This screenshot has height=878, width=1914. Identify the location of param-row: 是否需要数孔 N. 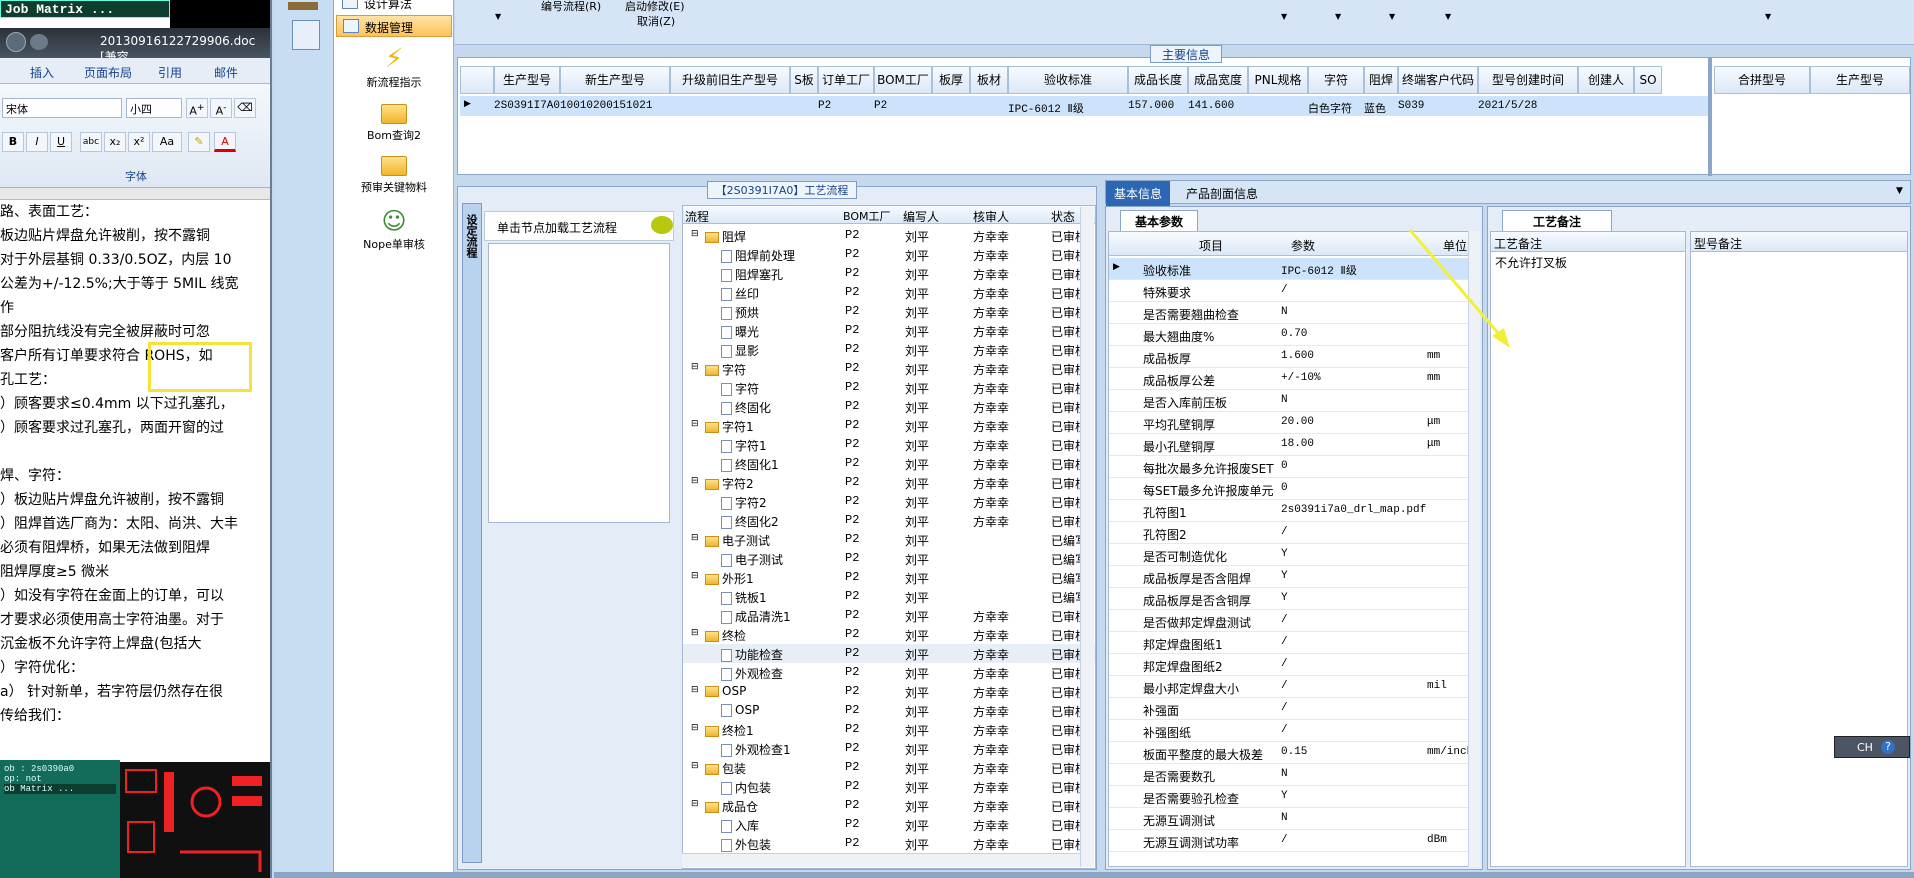
(1289, 775).